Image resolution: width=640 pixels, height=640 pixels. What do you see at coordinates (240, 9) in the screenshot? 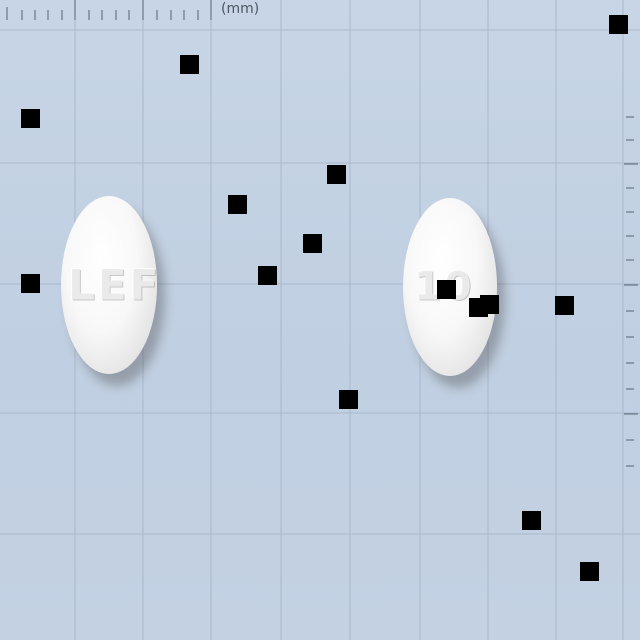
I see `ruler-unit-label: (mm)` at bounding box center [240, 9].